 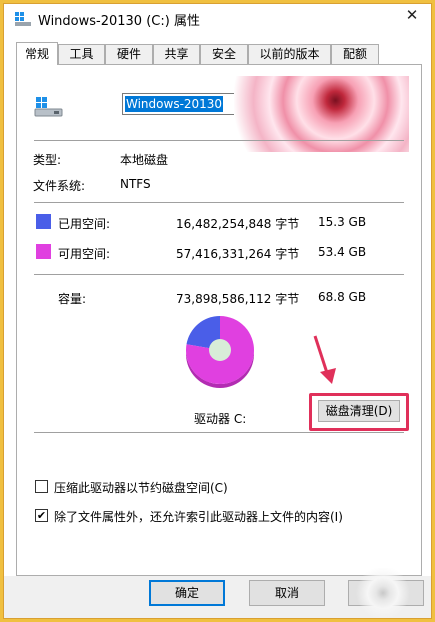 What do you see at coordinates (174, 104) in the screenshot?
I see `drive-name-text: Windows-20130` at bounding box center [174, 104].